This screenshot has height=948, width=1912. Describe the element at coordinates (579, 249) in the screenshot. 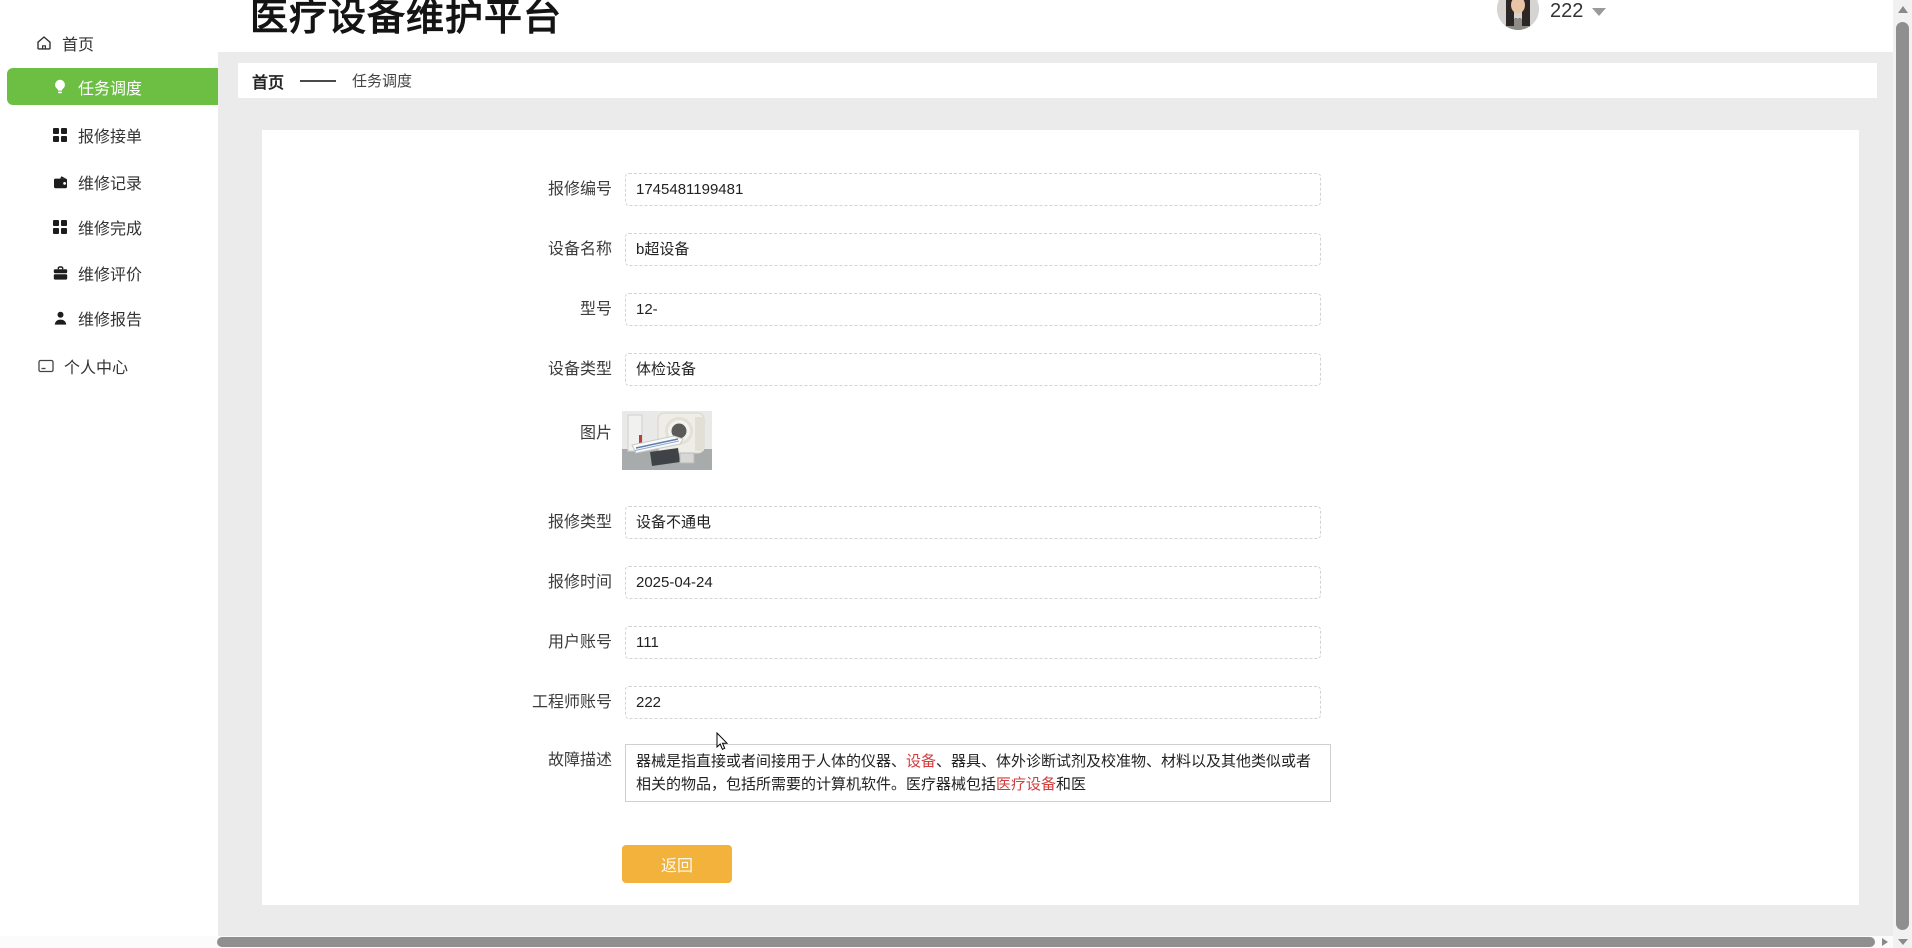

I see `field-label: 设备名称` at that location.